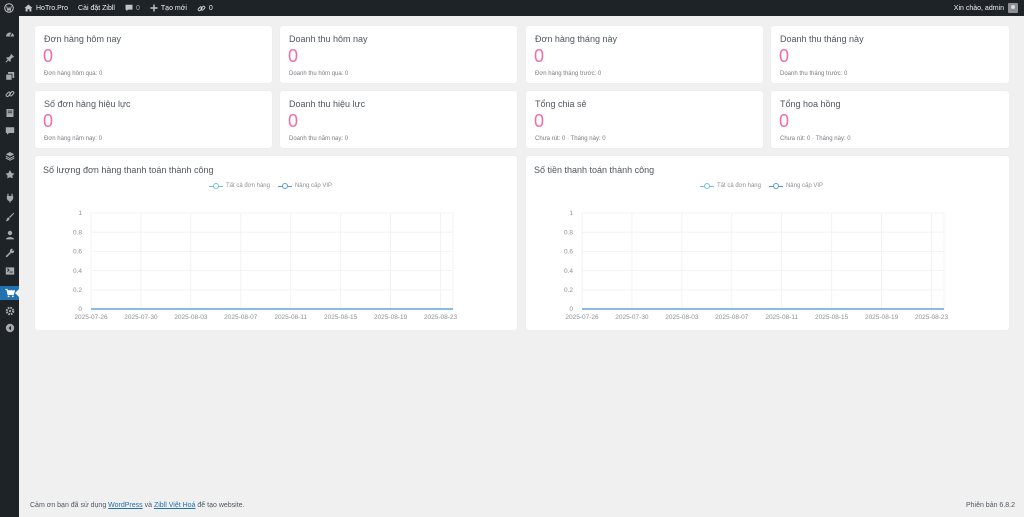 The image size is (1024, 517). Describe the element at coordinates (73, 74) in the screenshot. I see `stat-subtext: Đơn hàng hôm qua: 0` at that location.